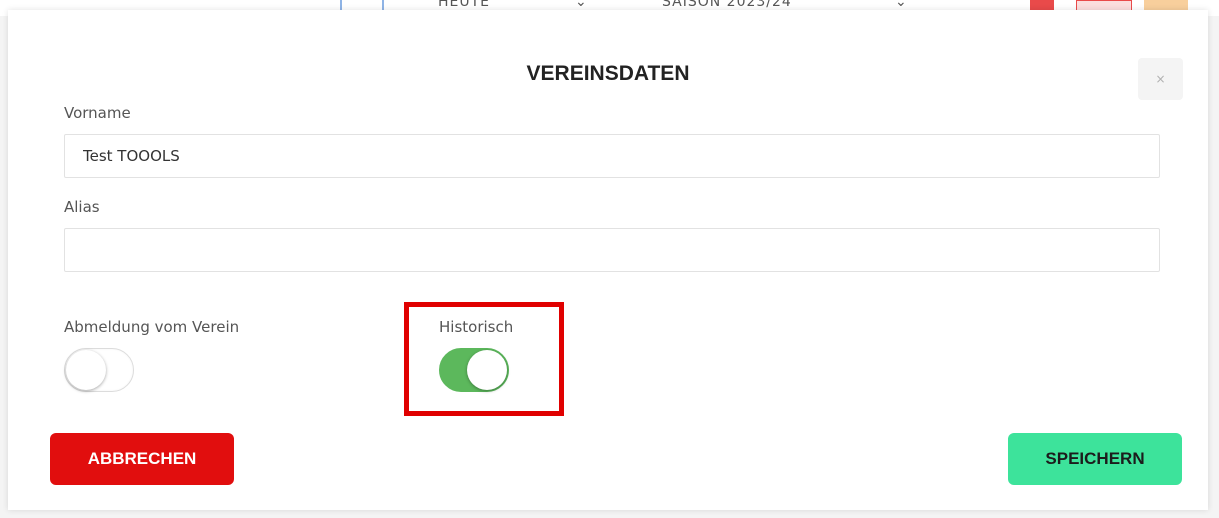  I want to click on bg-red-chip, so click(1042, 5).